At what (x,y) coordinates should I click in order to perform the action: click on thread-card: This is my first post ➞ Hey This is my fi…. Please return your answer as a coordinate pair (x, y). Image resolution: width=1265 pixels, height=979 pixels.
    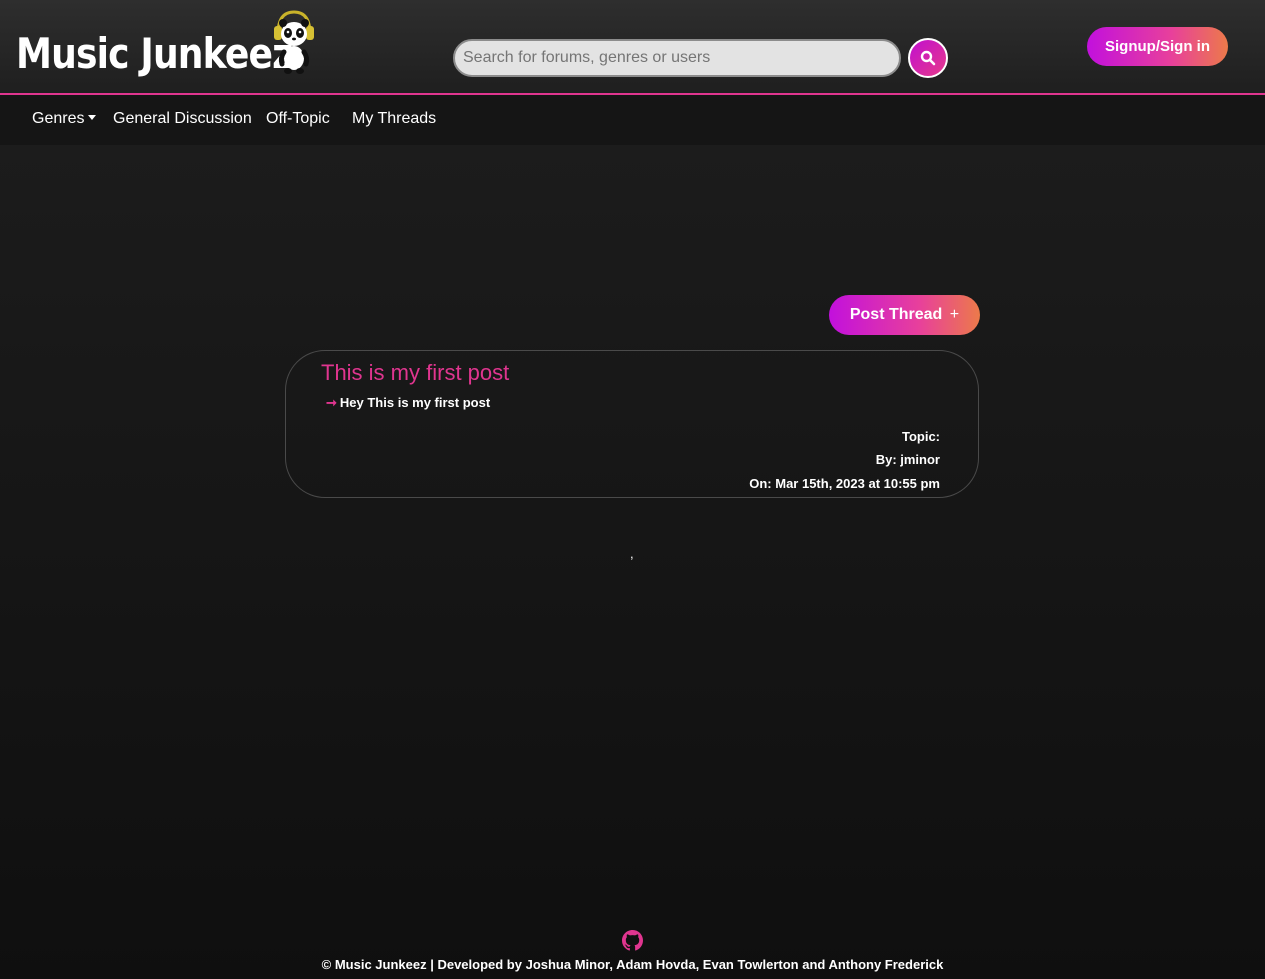
    Looking at the image, I should click on (632, 424).